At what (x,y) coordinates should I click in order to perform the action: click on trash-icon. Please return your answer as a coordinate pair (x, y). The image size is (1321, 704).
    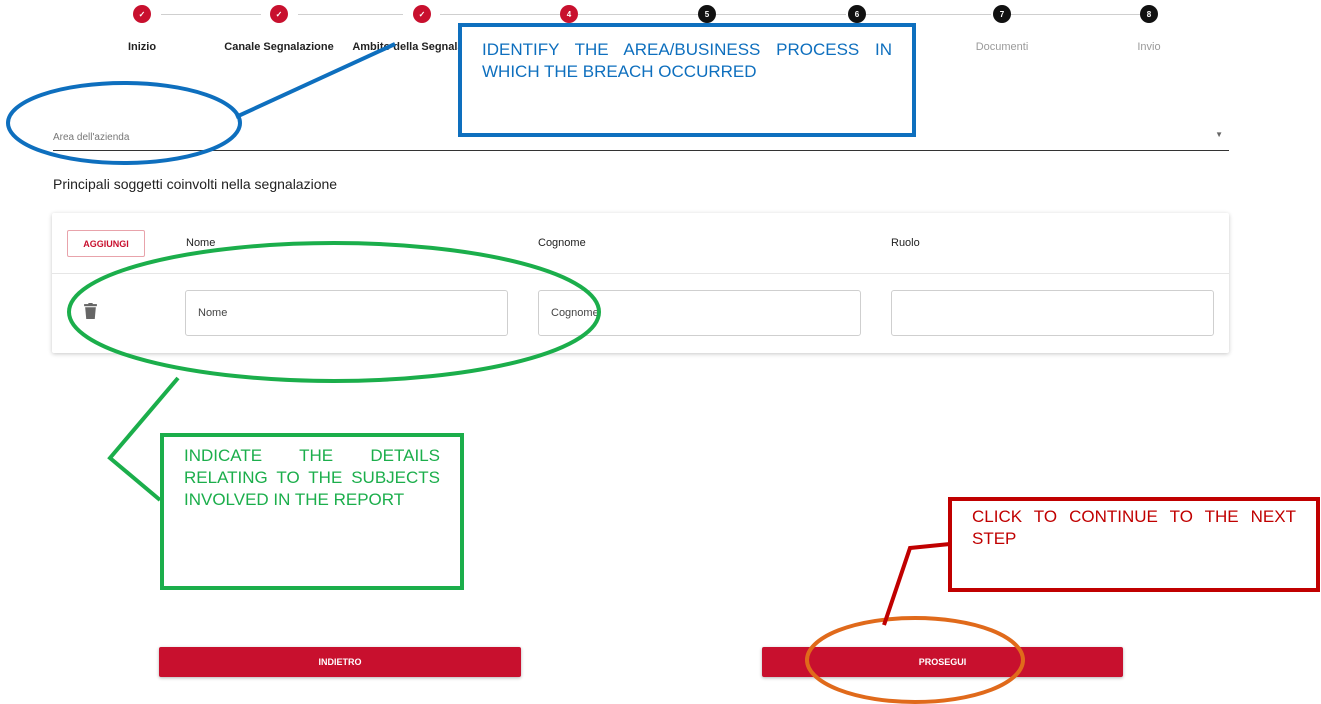
    Looking at the image, I should click on (90, 311).